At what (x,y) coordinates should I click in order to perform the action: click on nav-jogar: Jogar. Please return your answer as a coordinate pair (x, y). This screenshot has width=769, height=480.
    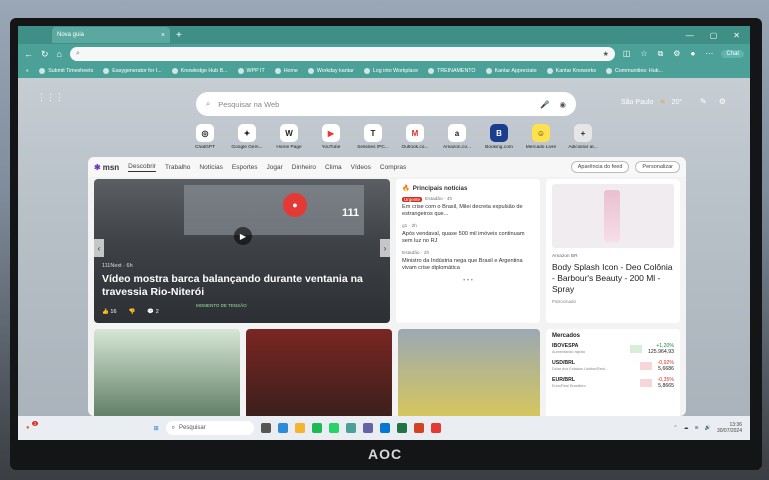
    Looking at the image, I should click on (275, 167).